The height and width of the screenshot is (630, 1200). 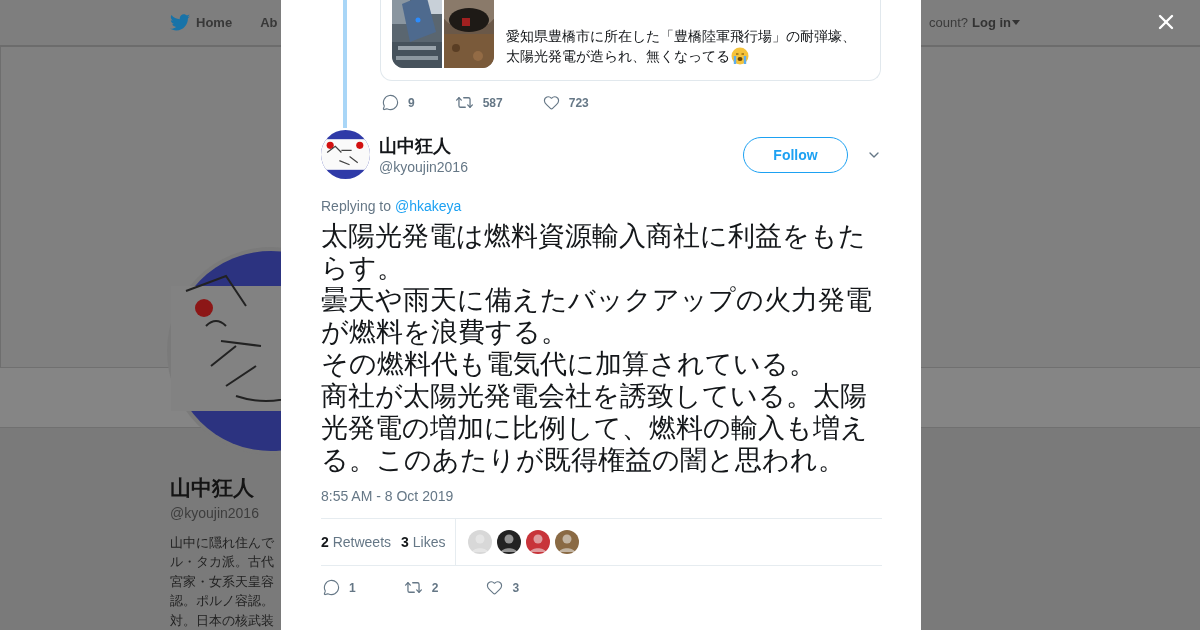 I want to click on bird-icon, so click(x=180, y=22).